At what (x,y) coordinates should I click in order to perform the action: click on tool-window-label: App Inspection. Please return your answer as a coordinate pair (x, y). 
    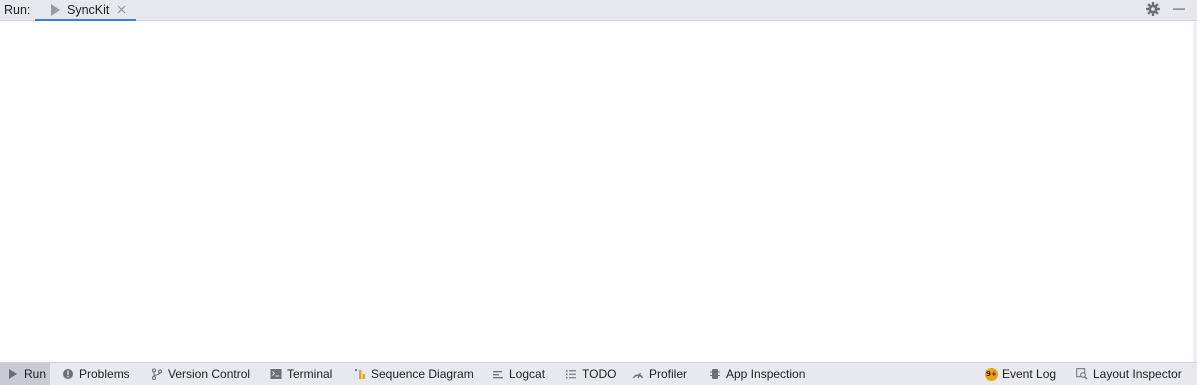
    Looking at the image, I should click on (766, 374).